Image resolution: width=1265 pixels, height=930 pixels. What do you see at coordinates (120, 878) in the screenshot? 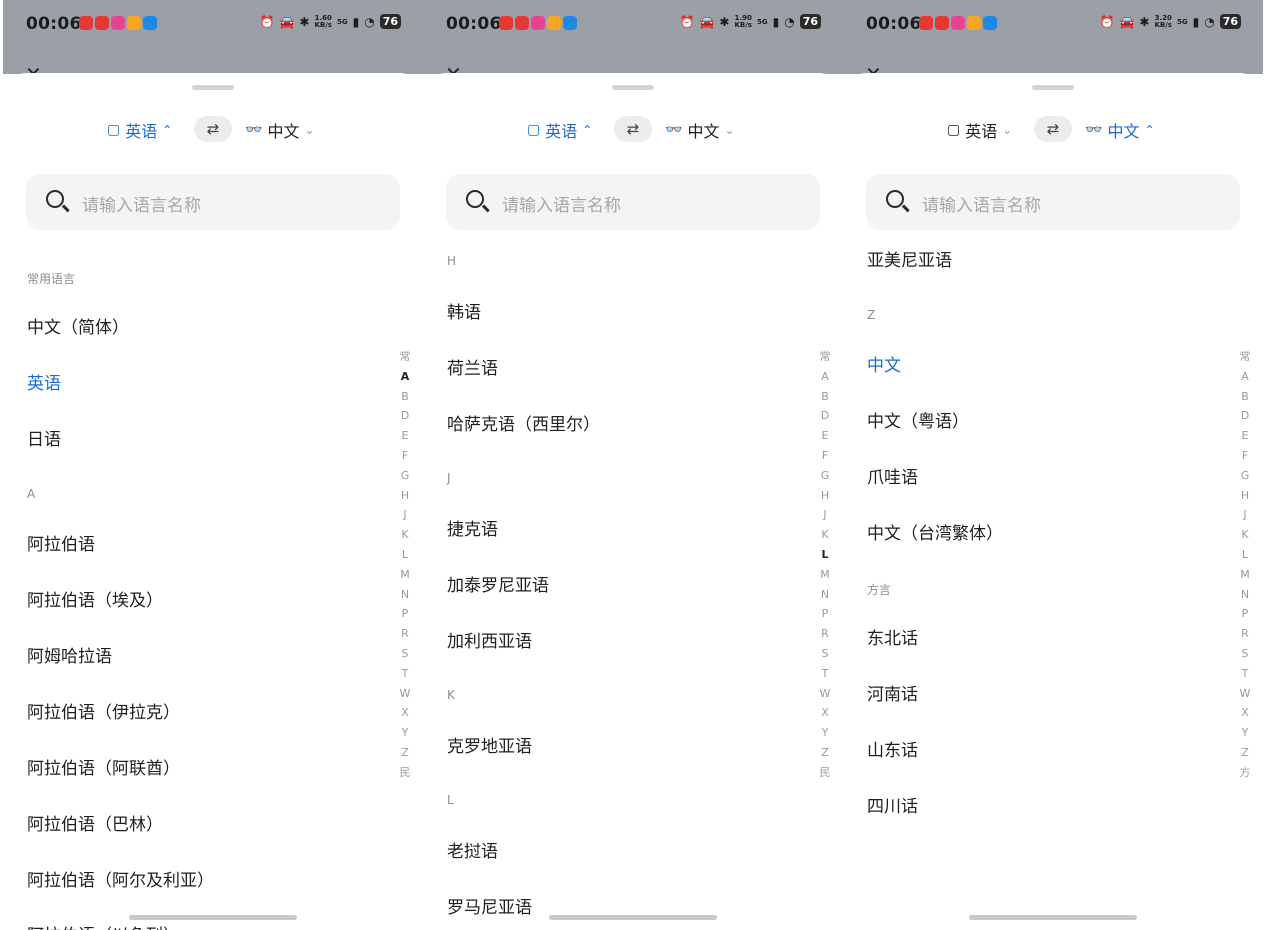
I see `list-item: 阿拉伯语（阿尔及利亚）` at bounding box center [120, 878].